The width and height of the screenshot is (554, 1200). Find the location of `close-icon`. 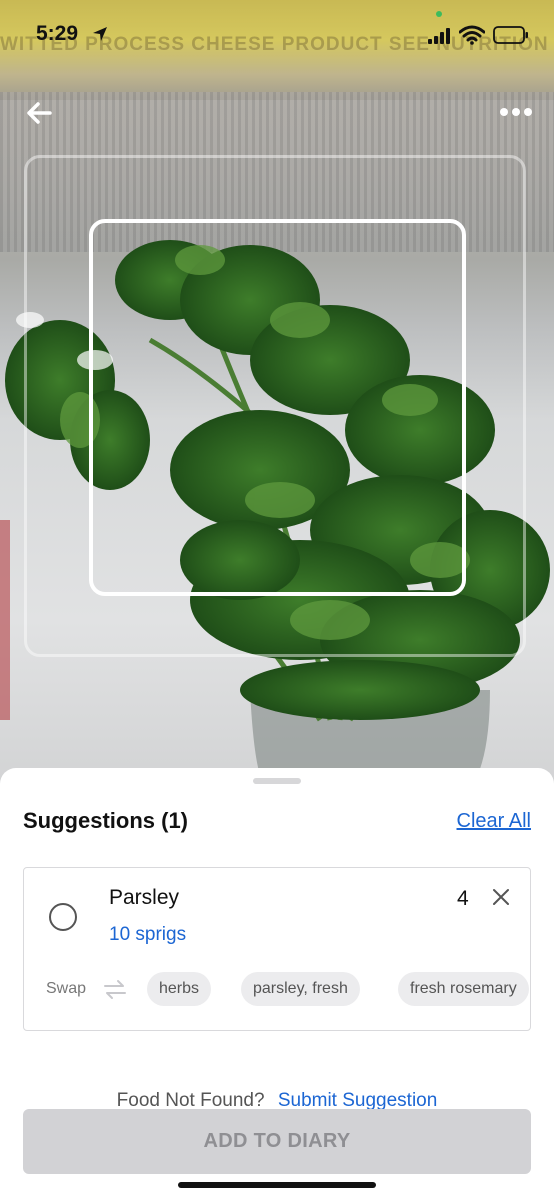

close-icon is located at coordinates (501, 897).